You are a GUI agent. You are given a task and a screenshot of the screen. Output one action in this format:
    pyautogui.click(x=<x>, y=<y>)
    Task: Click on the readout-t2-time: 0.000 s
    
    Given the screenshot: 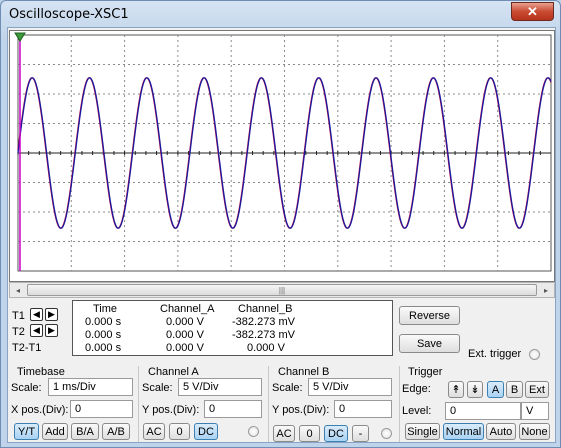 What is the action you would take?
    pyautogui.click(x=103, y=335)
    